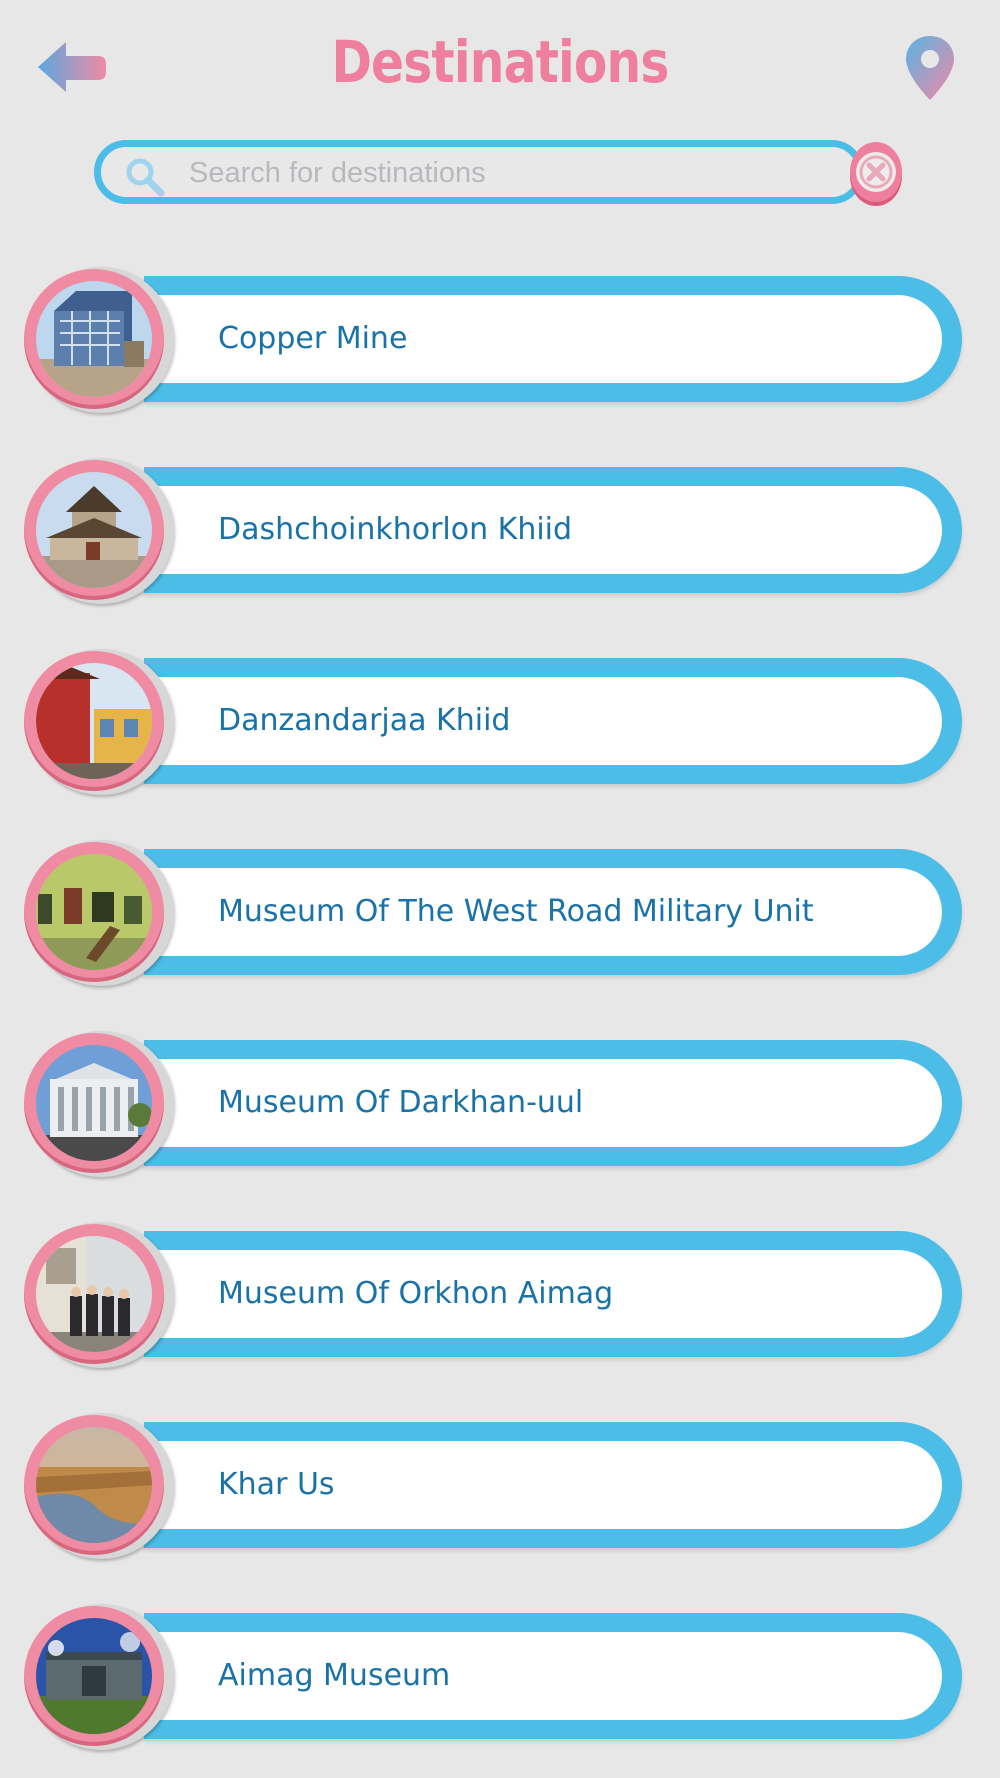 This screenshot has height=1778, width=1000. Describe the element at coordinates (494, 1492) in the screenshot. I see `destination-item: Khar Us` at that location.